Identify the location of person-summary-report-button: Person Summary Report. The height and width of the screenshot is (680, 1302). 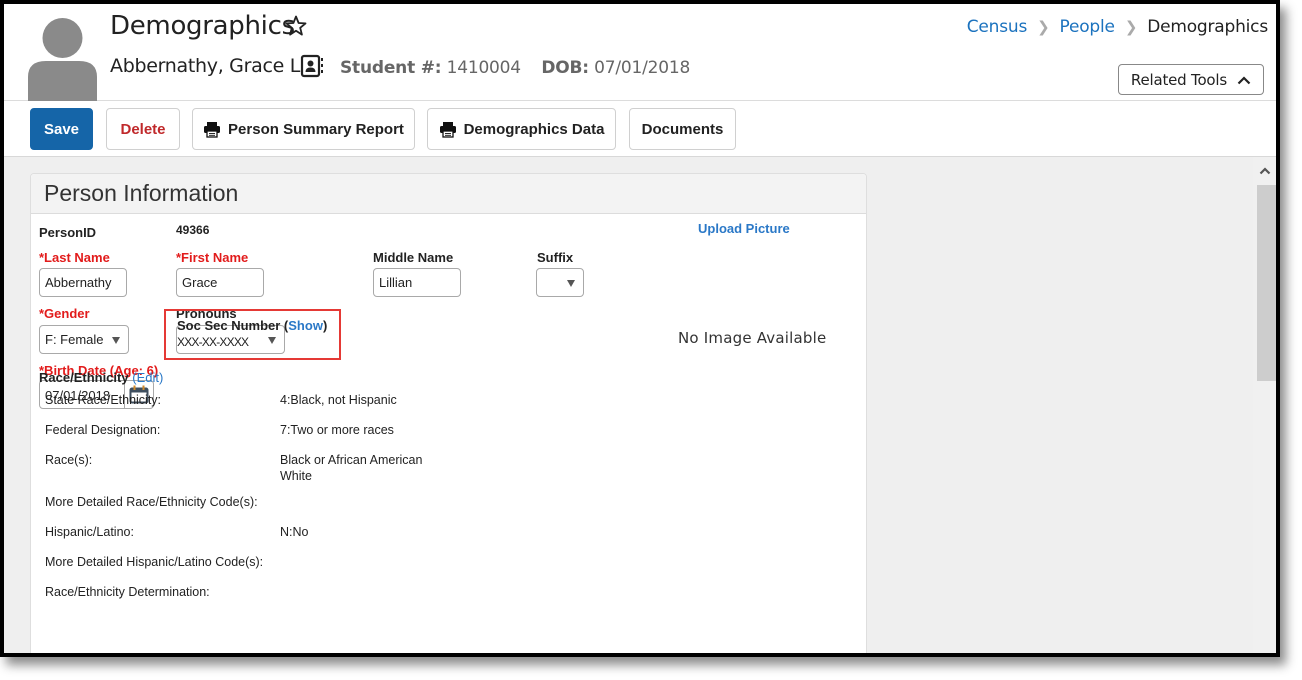
(303, 129).